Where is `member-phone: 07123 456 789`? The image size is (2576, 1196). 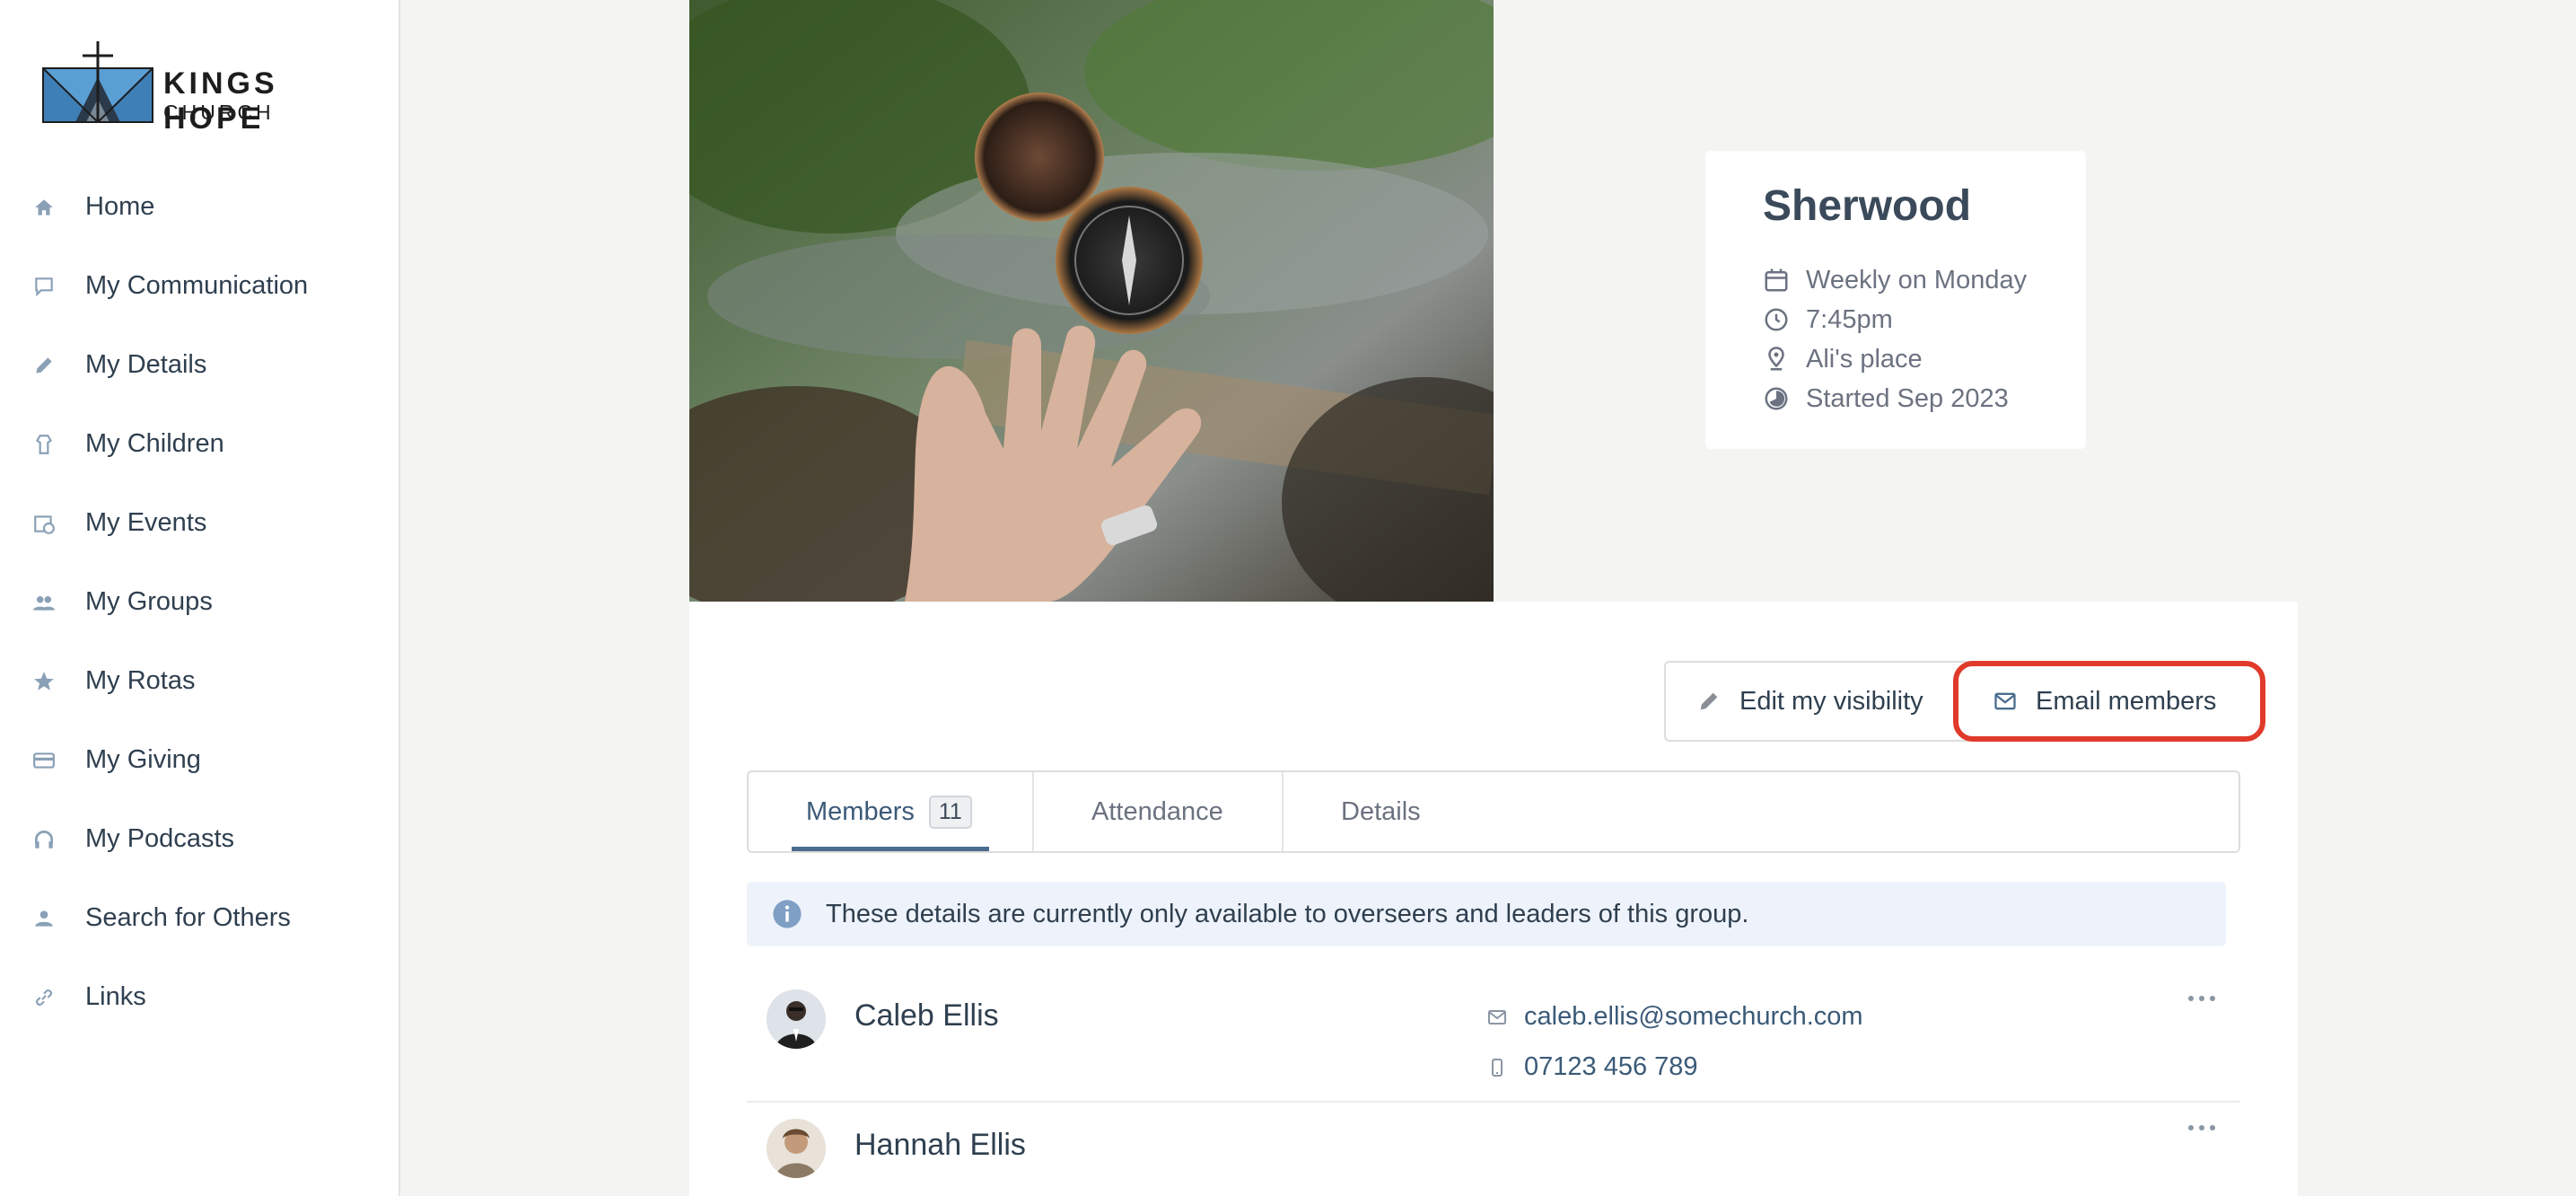 member-phone: 07123 456 789 is located at coordinates (1592, 1067).